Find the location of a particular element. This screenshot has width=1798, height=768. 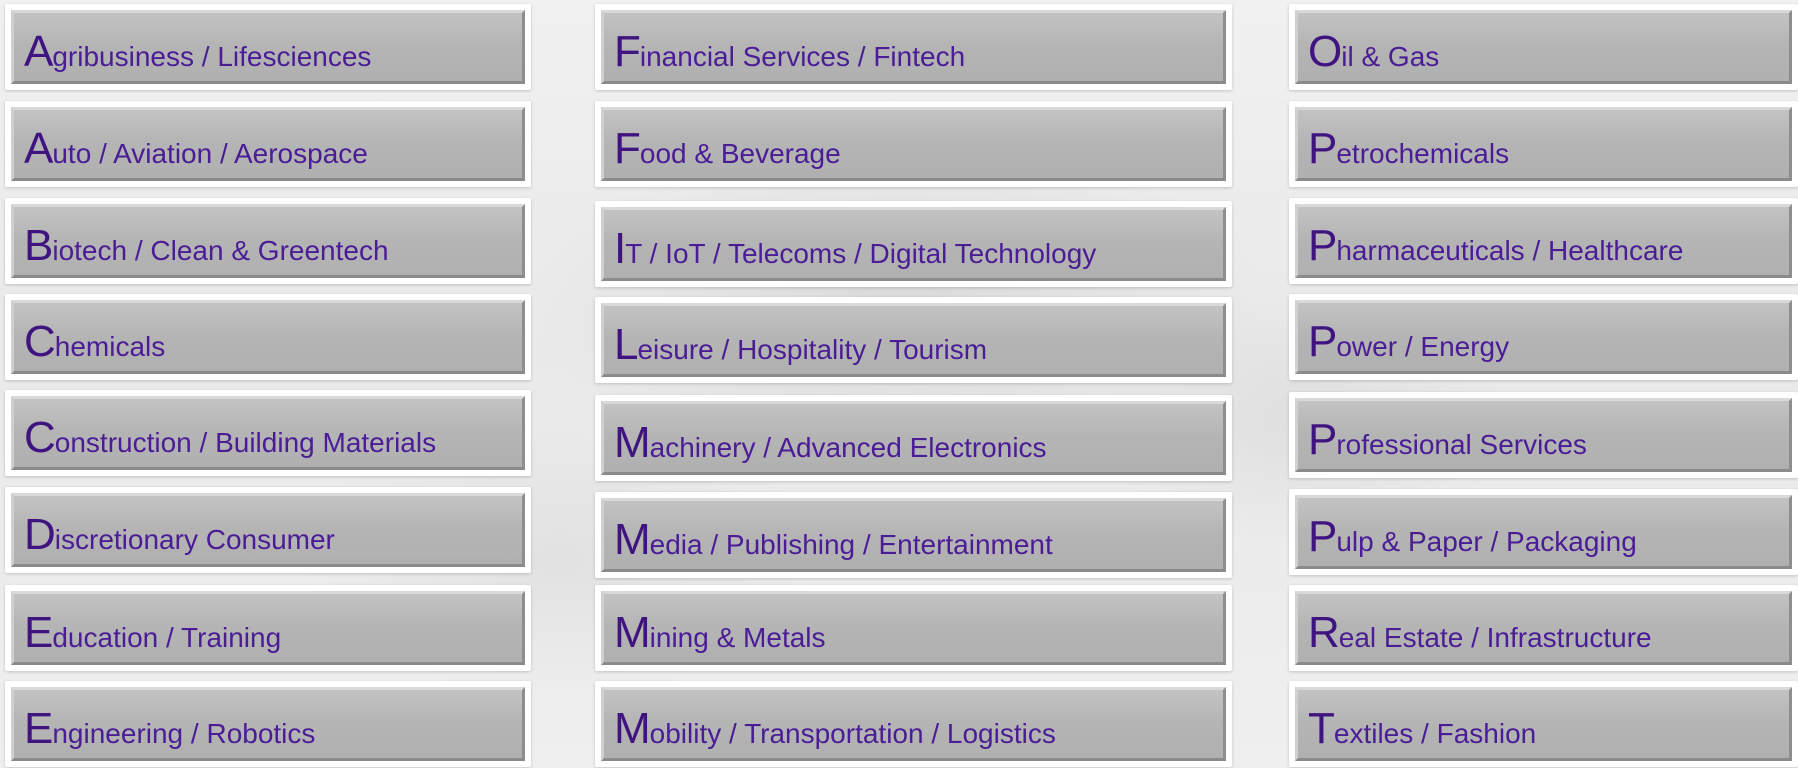

sector-button-face: Education / Training is located at coordinates (268, 628).